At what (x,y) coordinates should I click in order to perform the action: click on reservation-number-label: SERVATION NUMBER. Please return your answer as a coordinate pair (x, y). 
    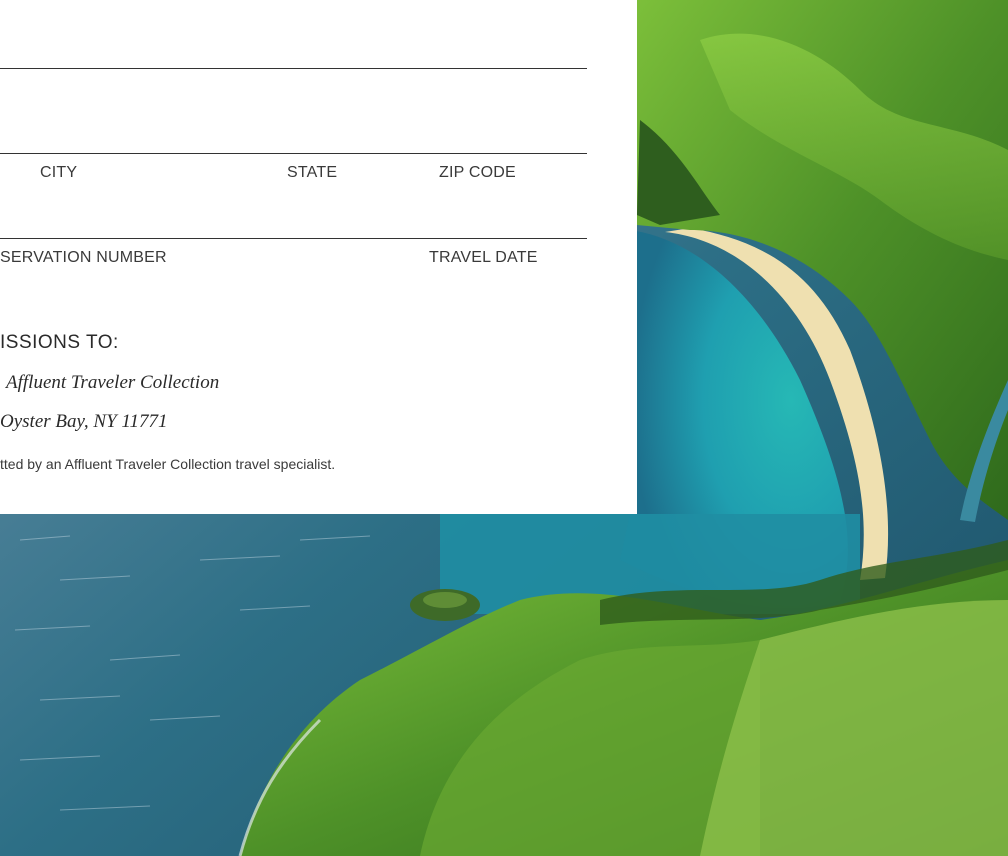
    Looking at the image, I should click on (83, 257).